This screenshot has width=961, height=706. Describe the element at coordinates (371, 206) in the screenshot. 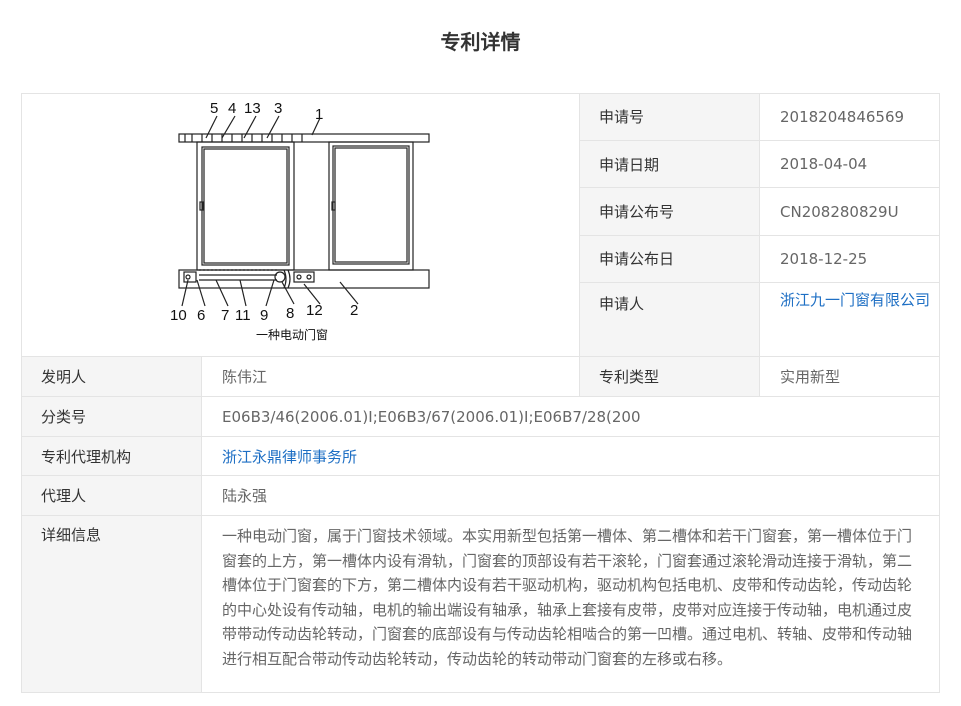

I see `right-sash` at that location.